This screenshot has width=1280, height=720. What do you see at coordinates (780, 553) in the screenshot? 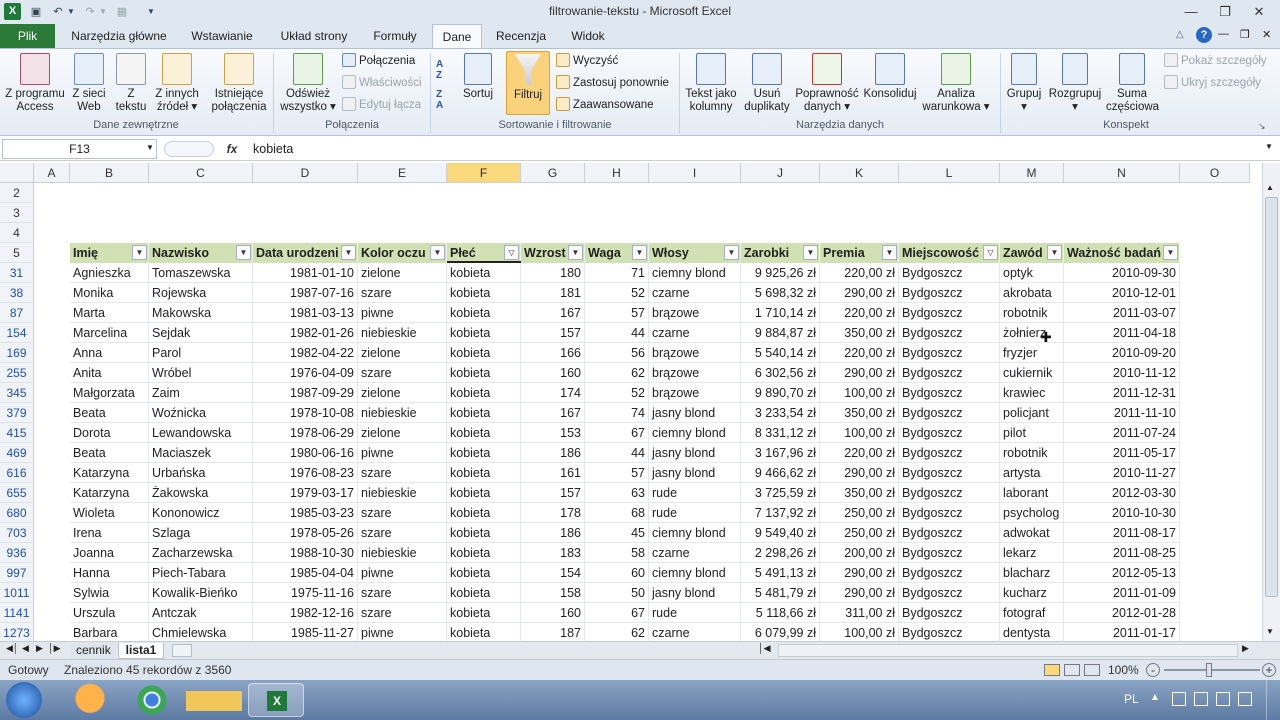
I see `table-cell: 2 298,26 zł` at bounding box center [780, 553].